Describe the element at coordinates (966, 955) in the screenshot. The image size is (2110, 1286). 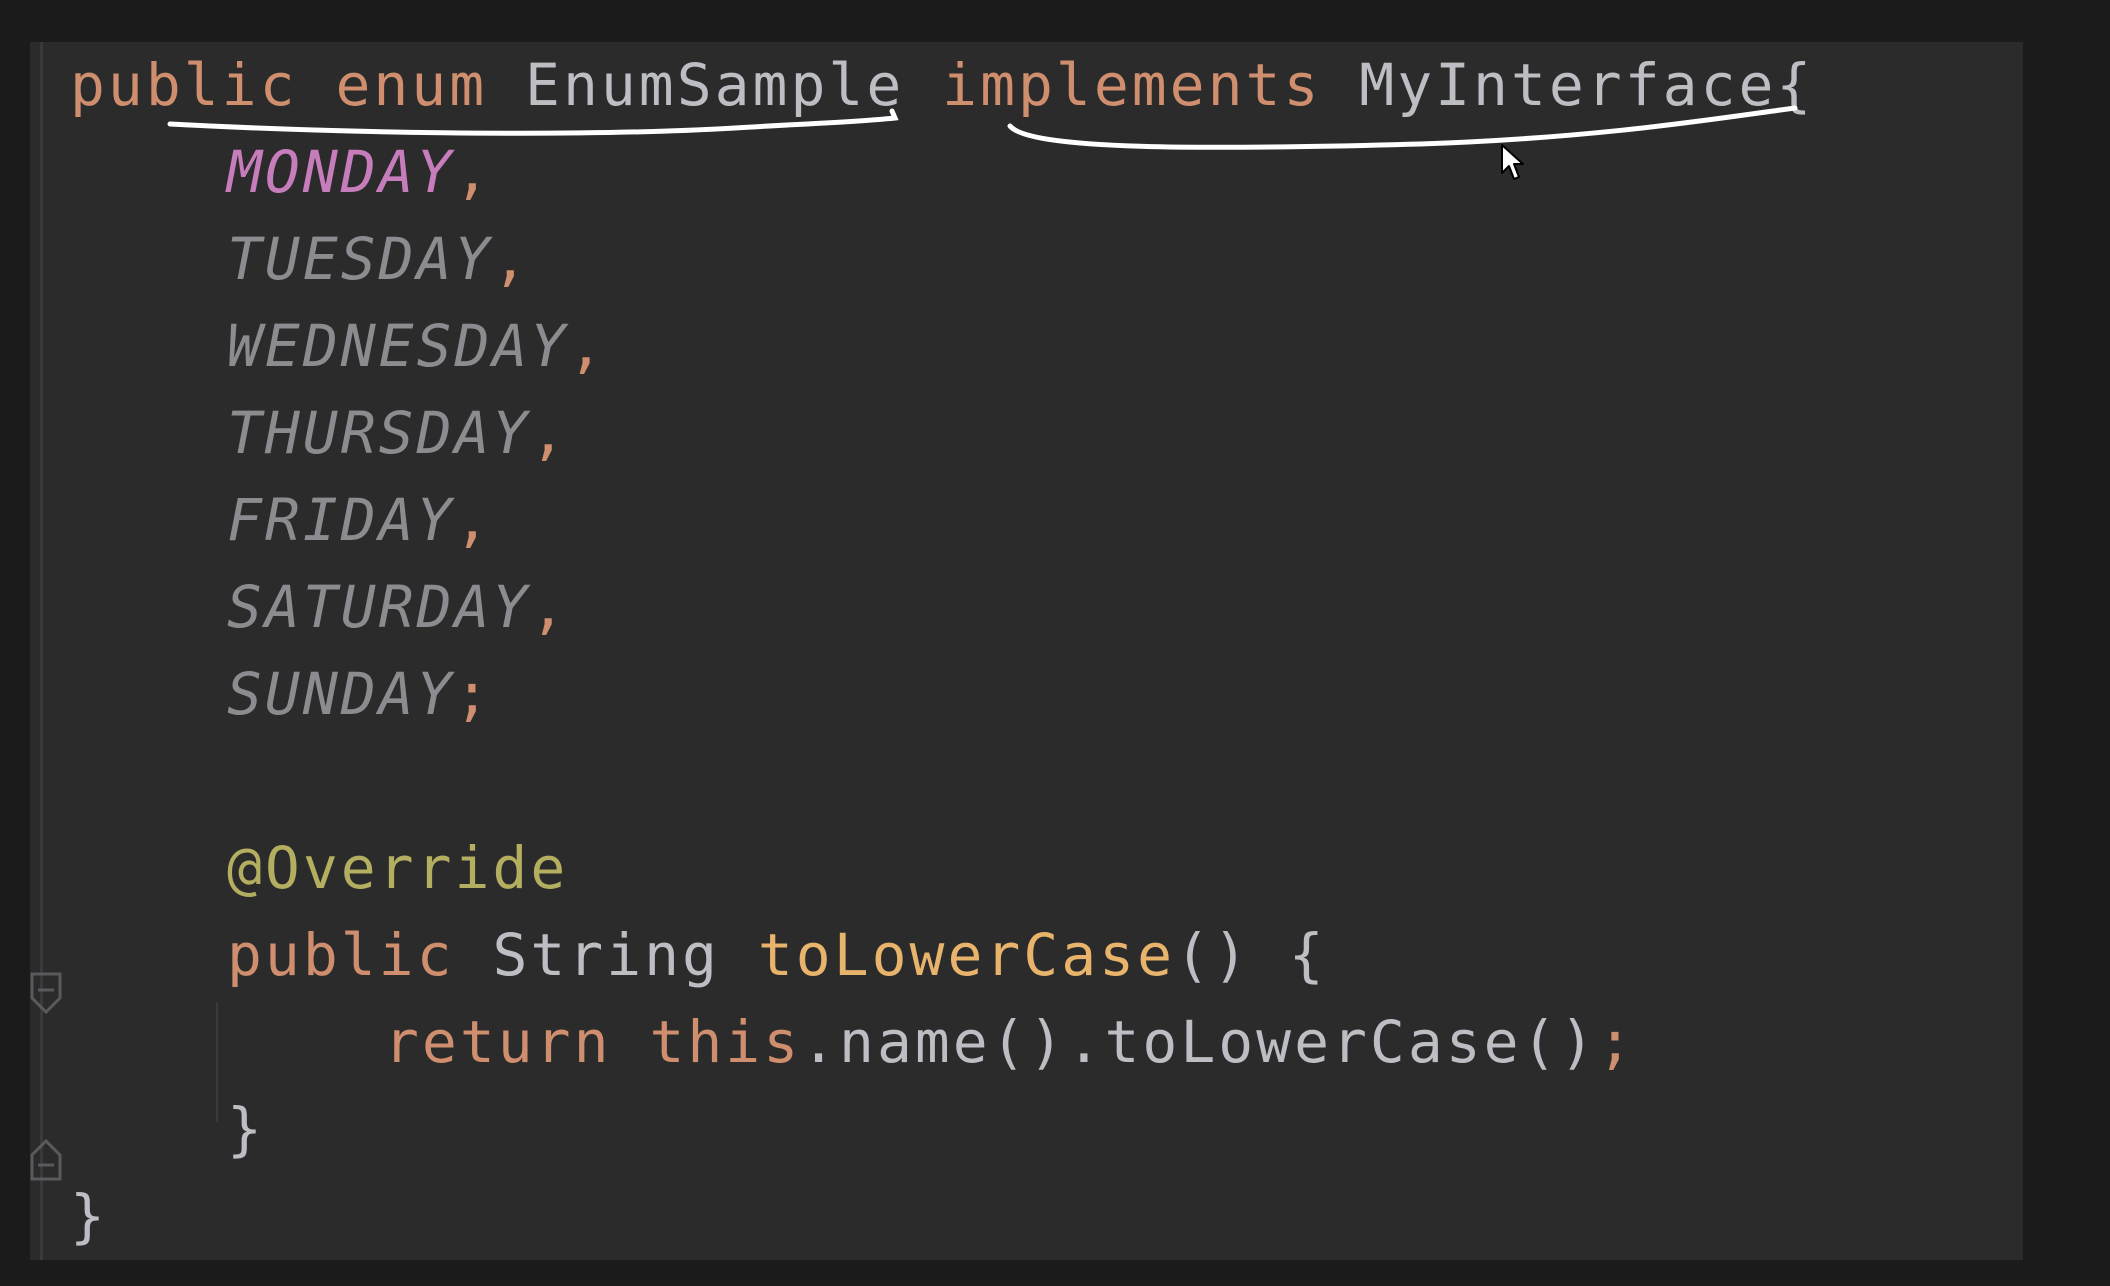
I see `method-name: toLowerCase` at that location.